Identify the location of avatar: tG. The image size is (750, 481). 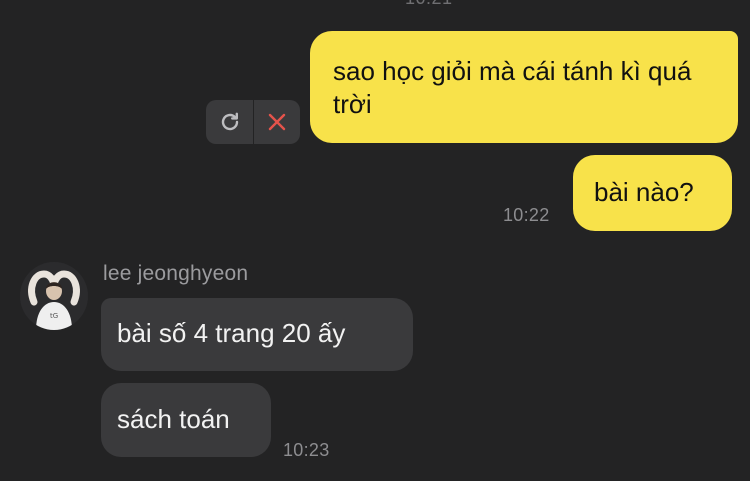
(54, 296).